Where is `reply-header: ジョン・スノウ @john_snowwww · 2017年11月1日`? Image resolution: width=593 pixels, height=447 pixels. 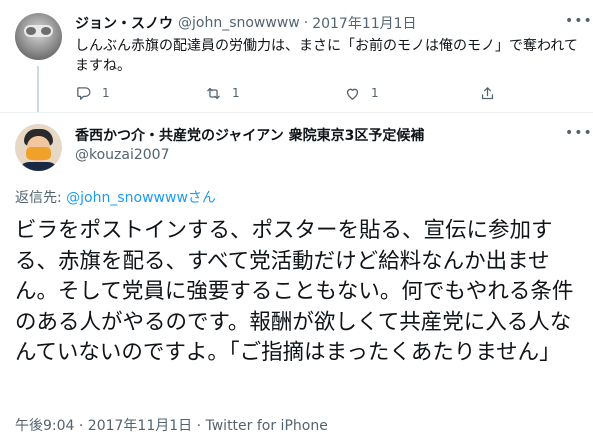
reply-header: ジョン・スノウ @john_snowwww · 2017年11月1日 is located at coordinates (246, 23).